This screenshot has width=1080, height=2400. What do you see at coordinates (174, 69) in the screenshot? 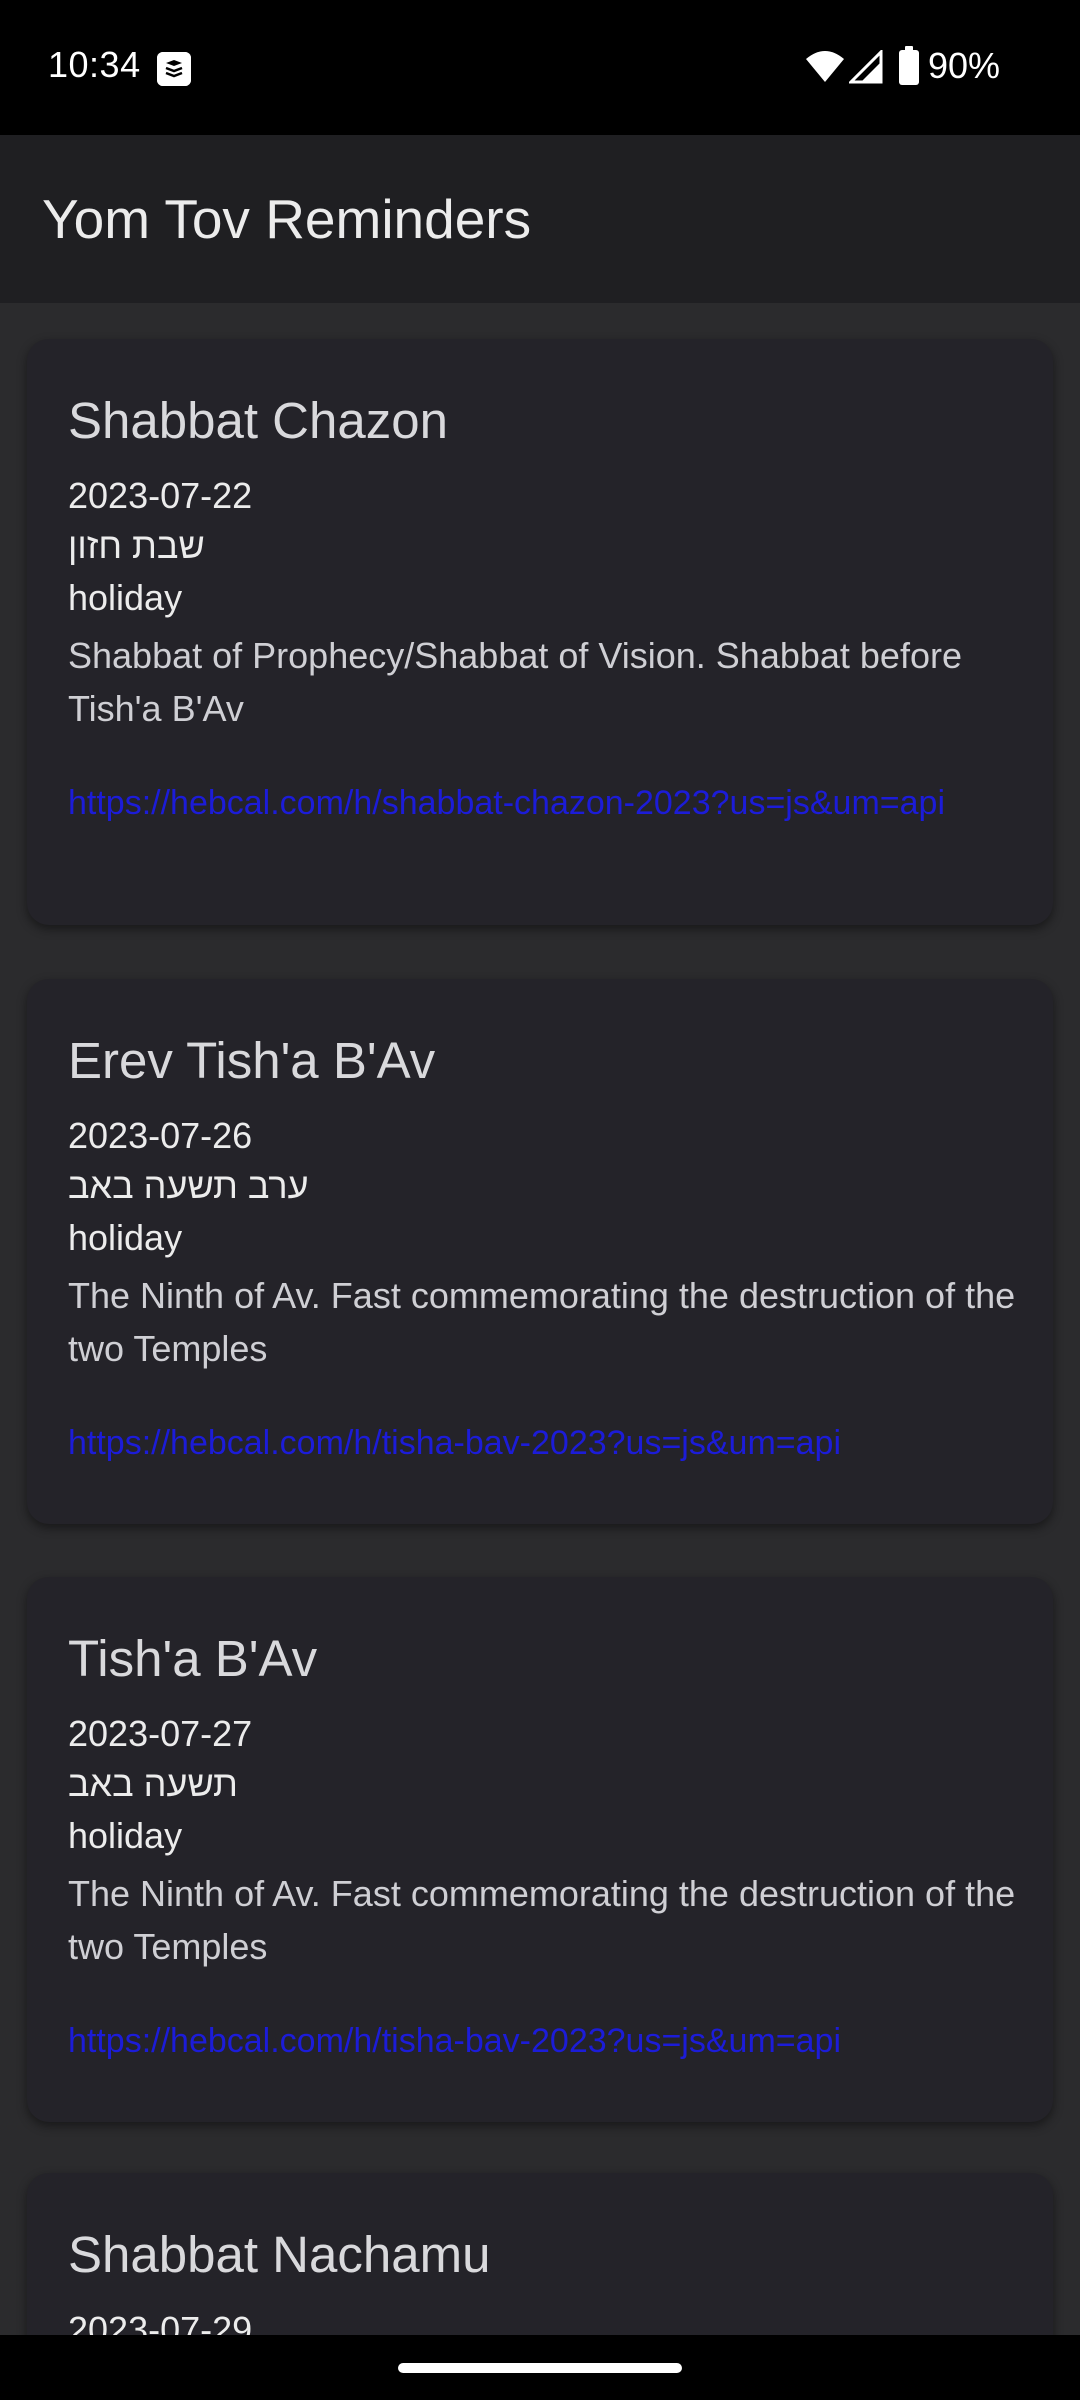
I see `notes-app-icon` at bounding box center [174, 69].